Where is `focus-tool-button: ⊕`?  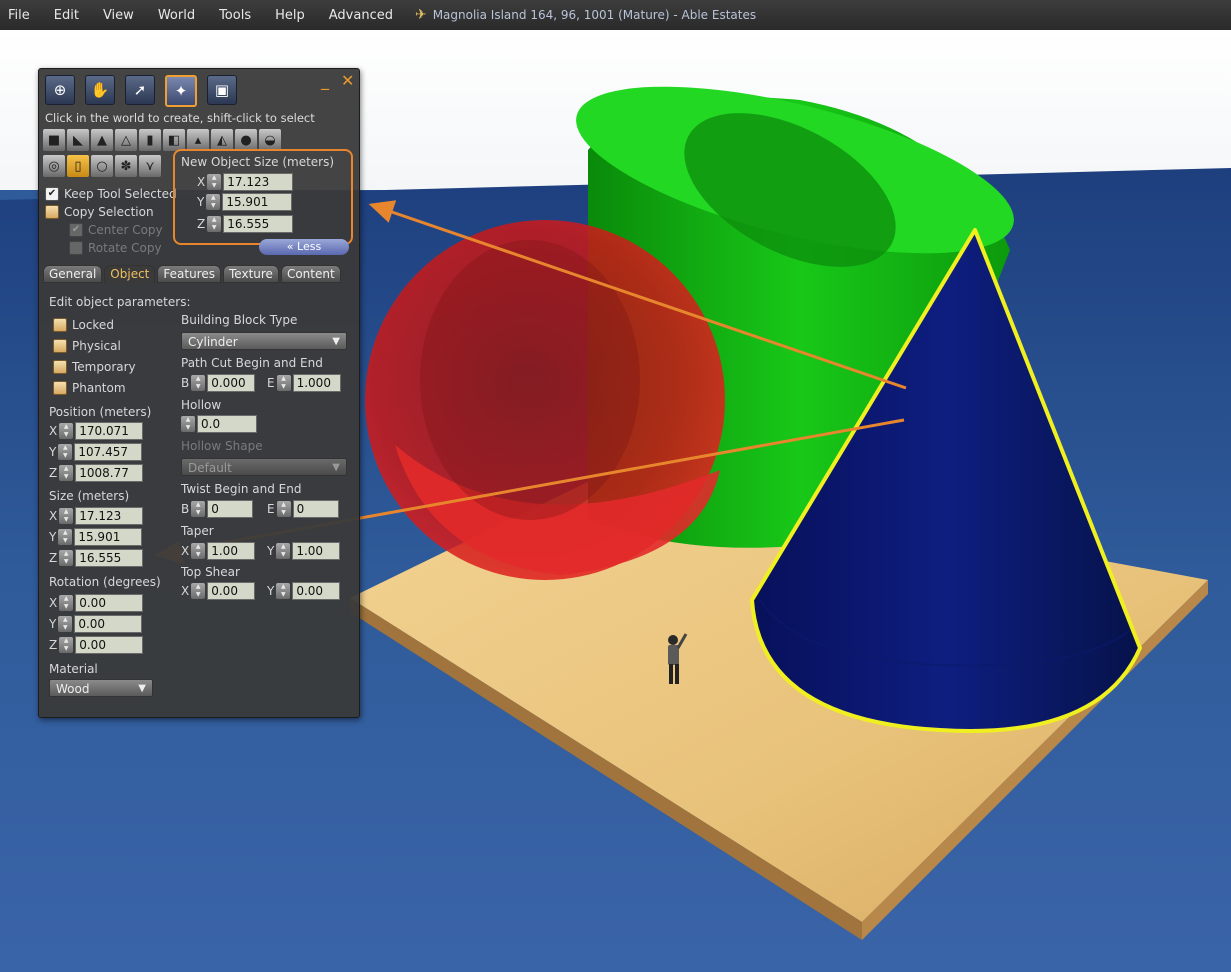 focus-tool-button: ⊕ is located at coordinates (60, 90).